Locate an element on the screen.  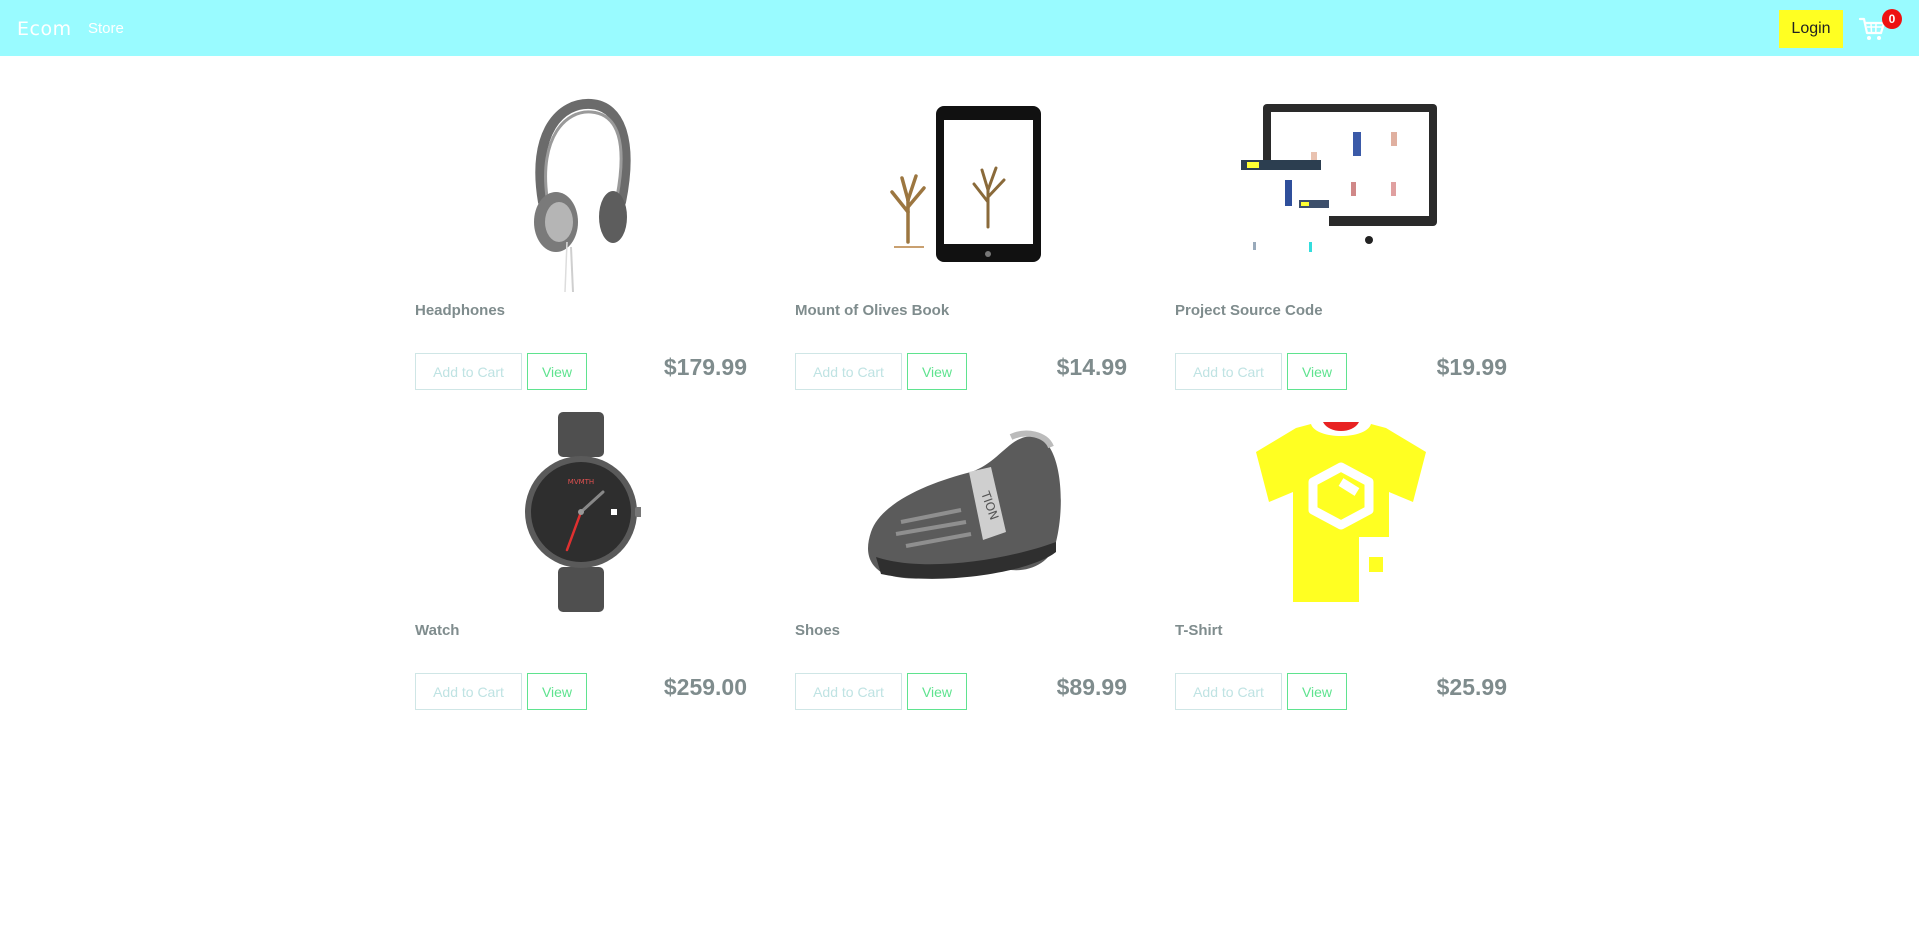
product-price: $89.99 is located at coordinates (1091, 687).